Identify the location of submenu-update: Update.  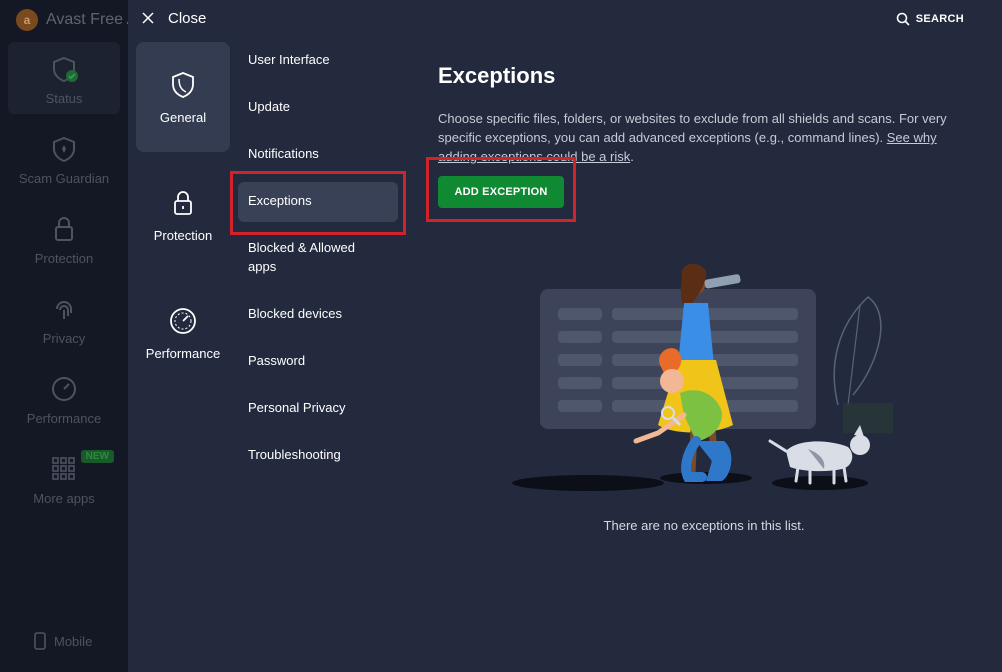
(318, 107).